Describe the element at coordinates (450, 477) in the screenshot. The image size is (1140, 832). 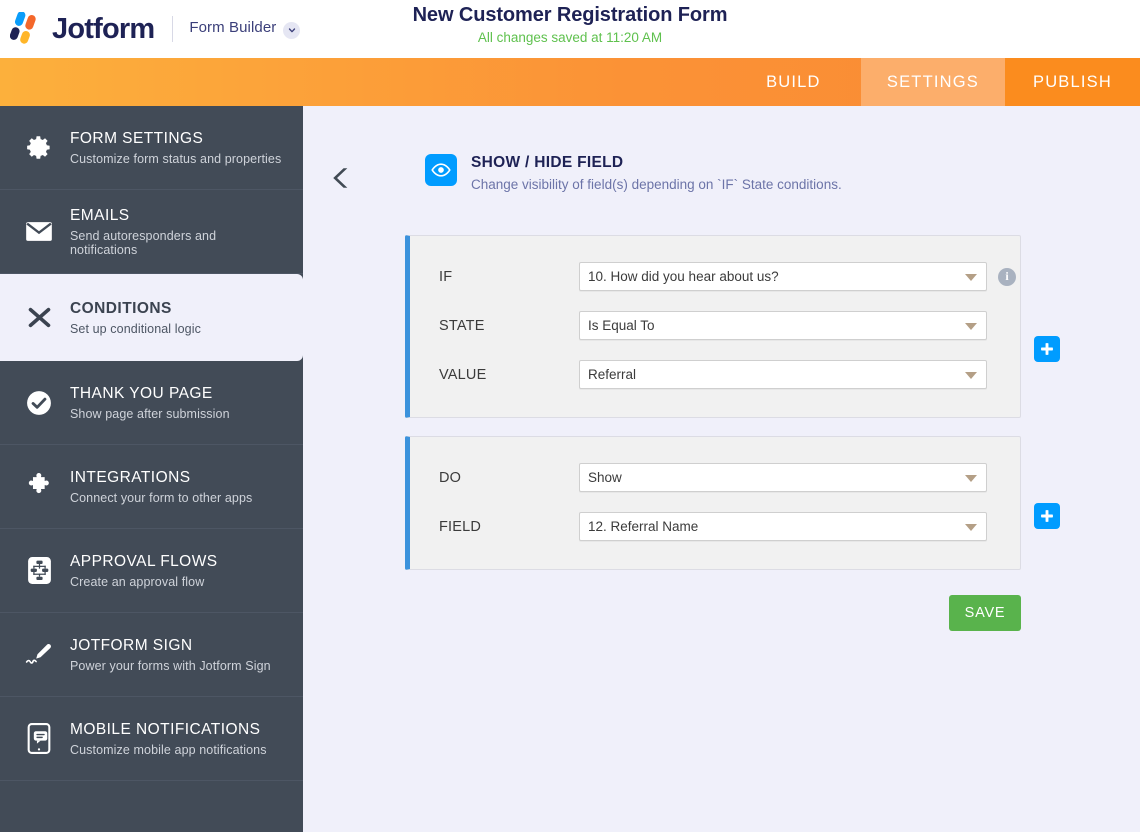
I see `do-label: DO` at that location.